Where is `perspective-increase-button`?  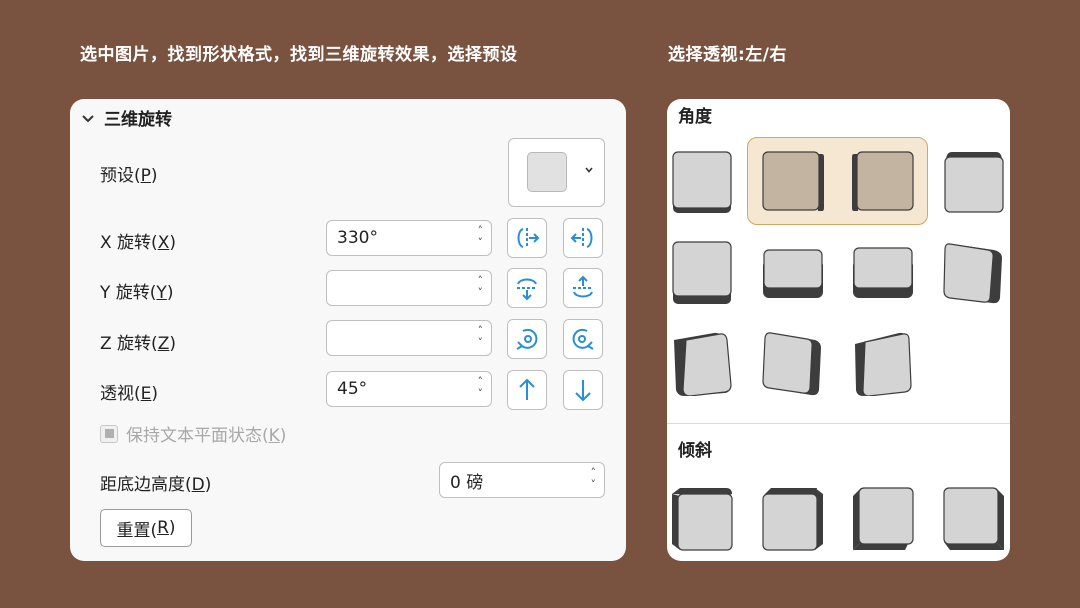 perspective-increase-button is located at coordinates (527, 390).